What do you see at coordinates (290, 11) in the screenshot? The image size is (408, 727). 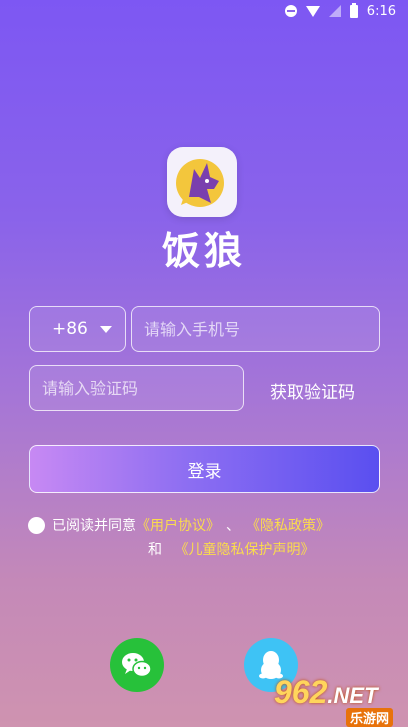 I see `do-not-disturb-icon` at bounding box center [290, 11].